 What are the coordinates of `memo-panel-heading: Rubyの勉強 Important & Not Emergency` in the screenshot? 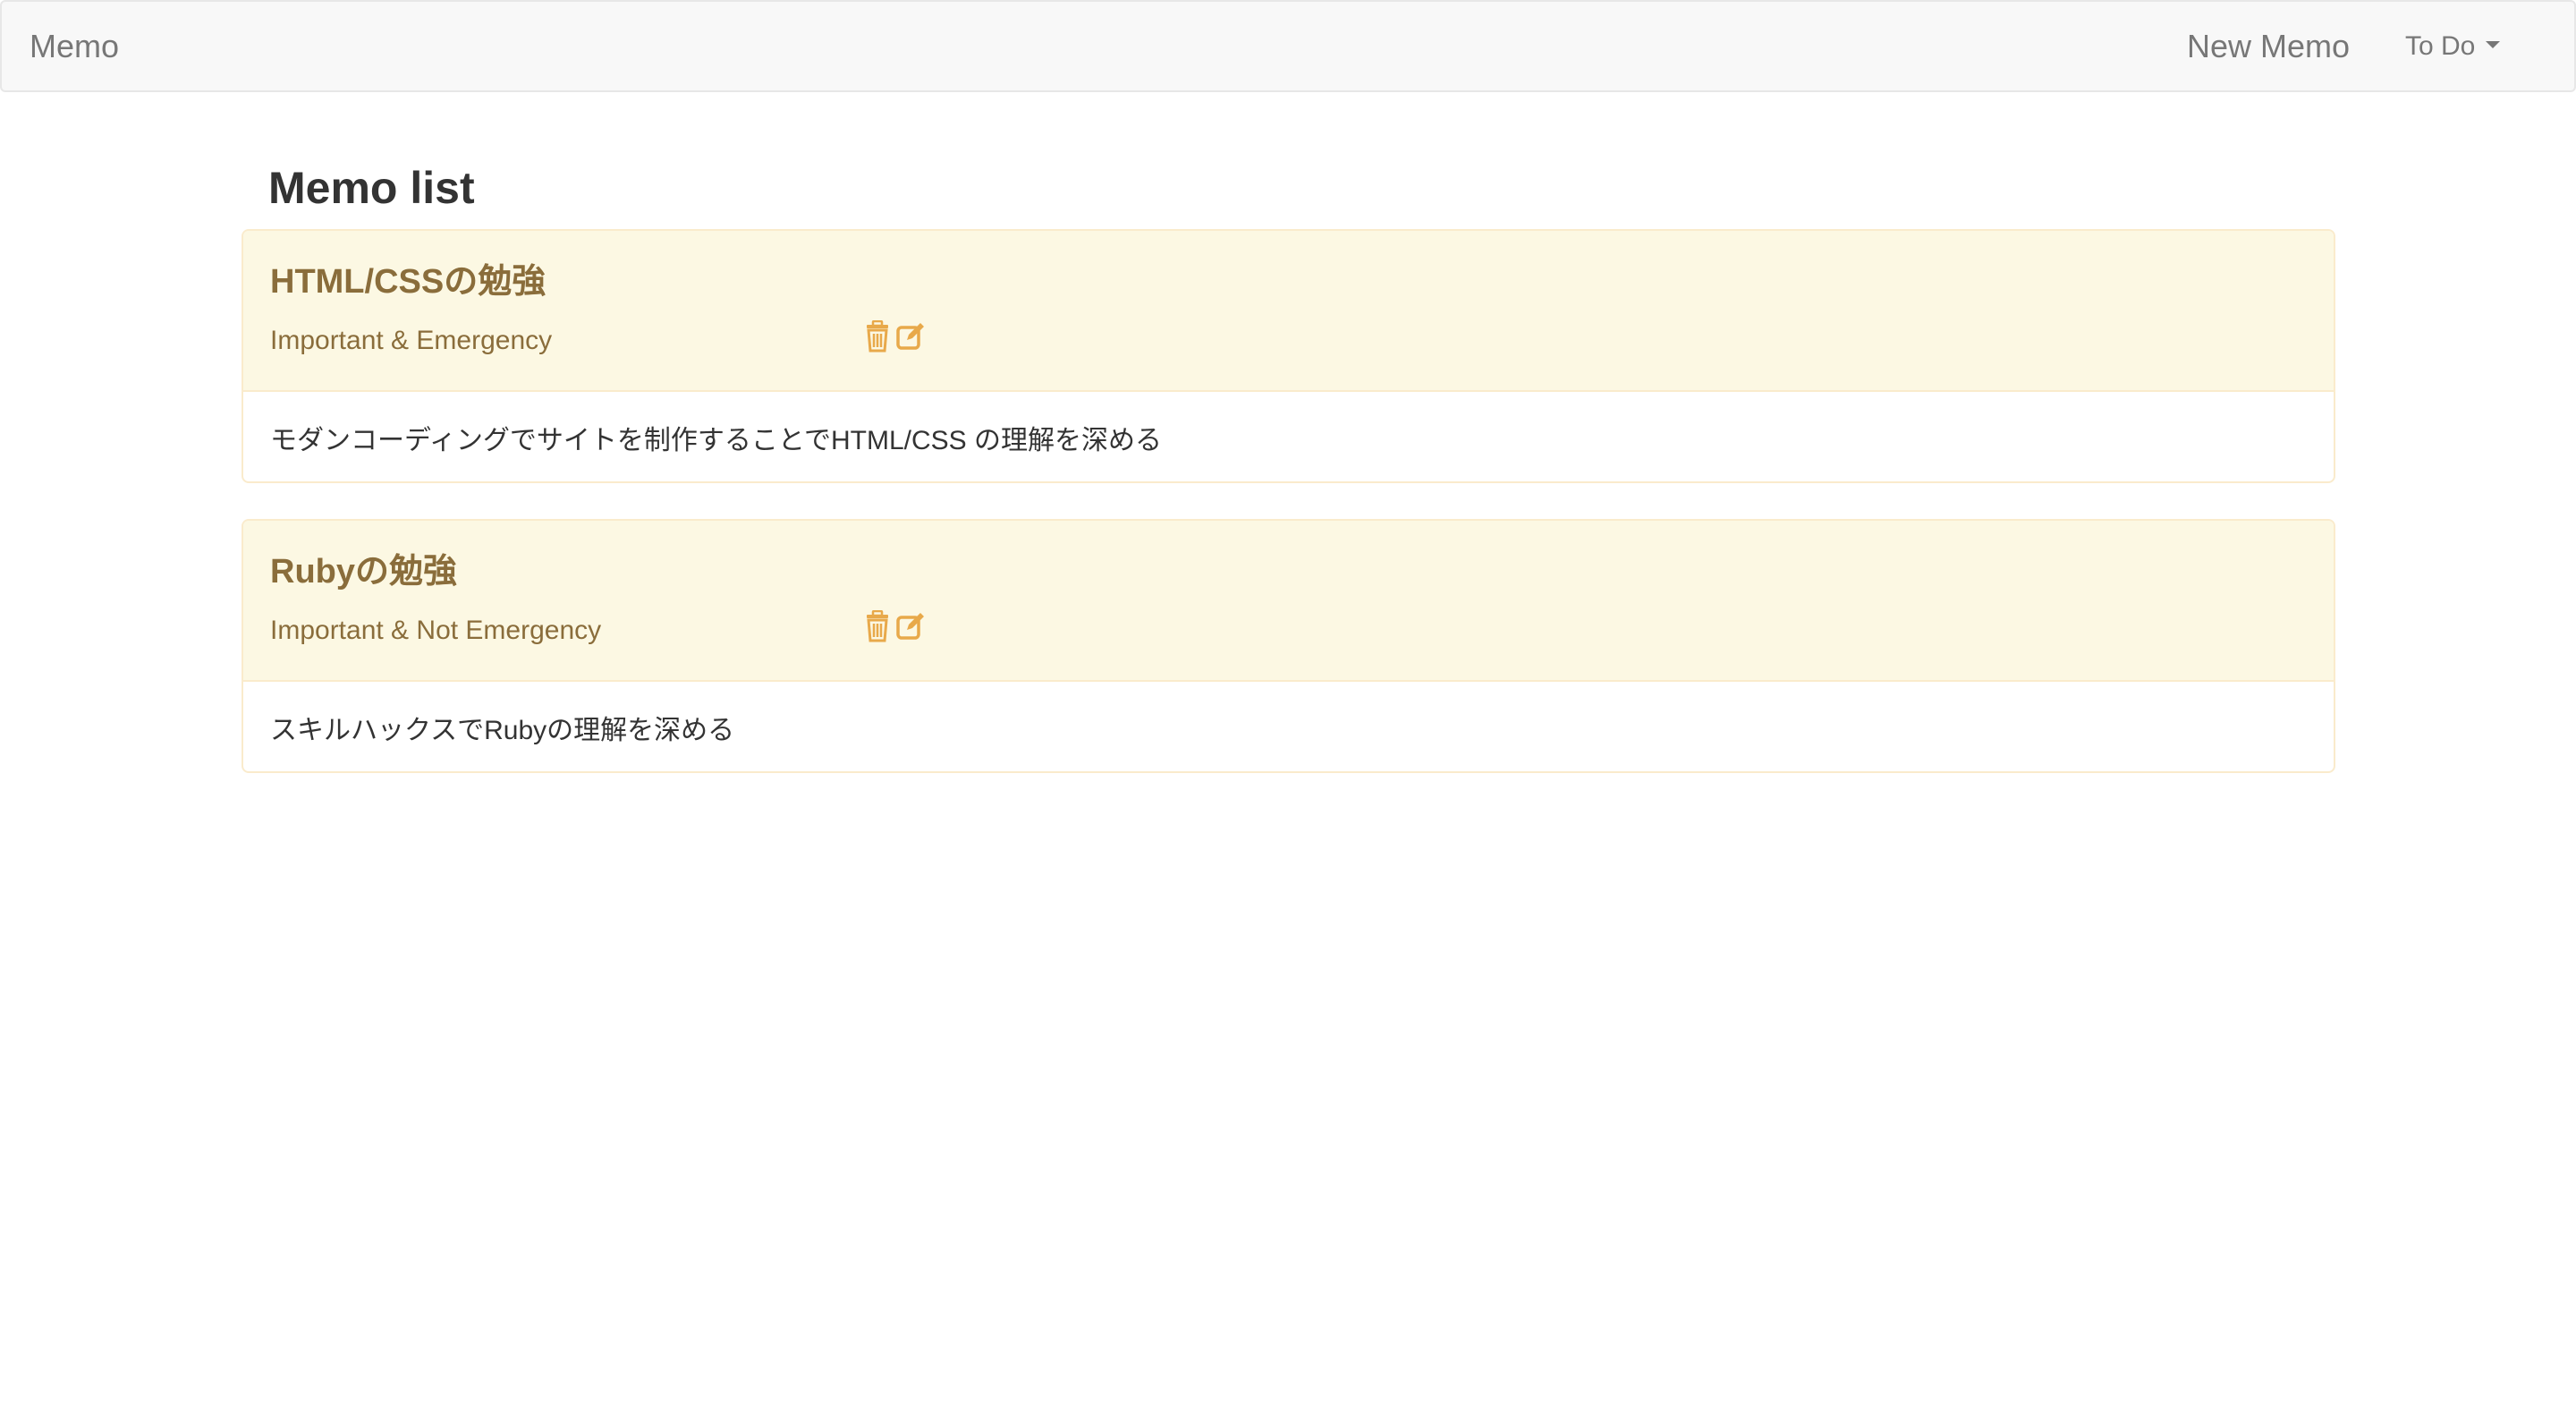 It's located at (1288, 601).